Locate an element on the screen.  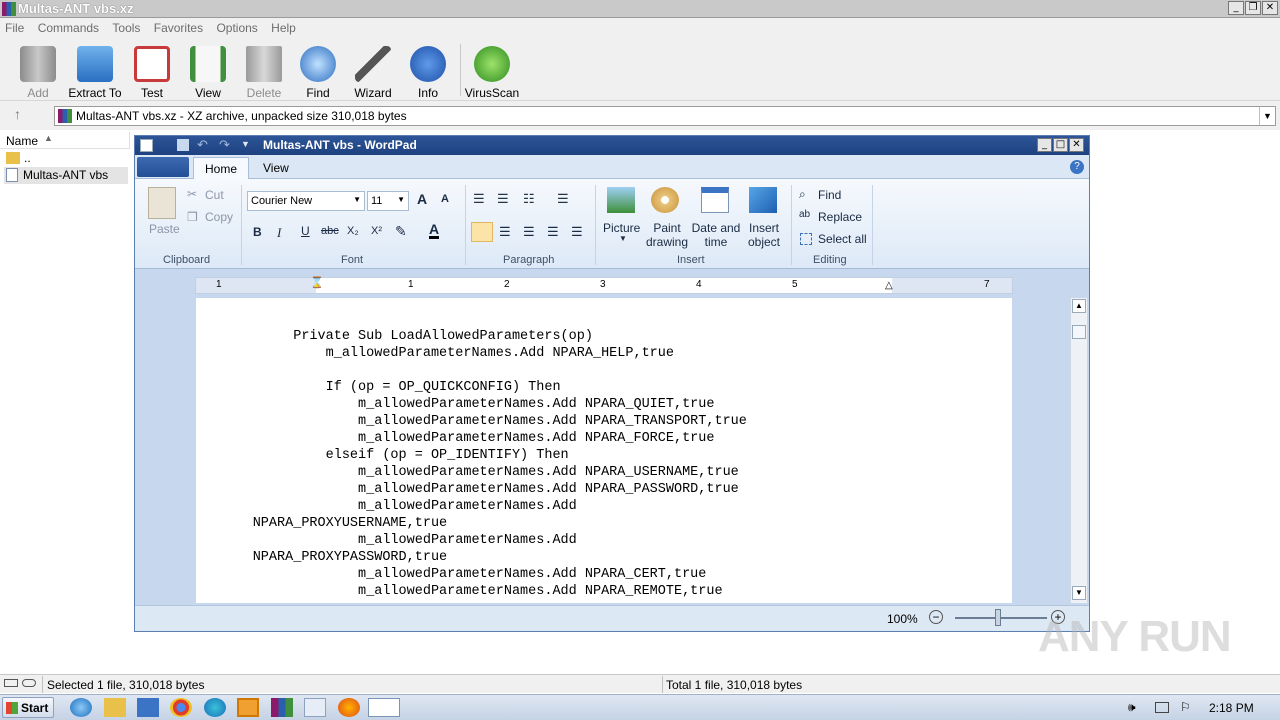
increase-indent-icon: ☰ is located at coordinates (503, 199).